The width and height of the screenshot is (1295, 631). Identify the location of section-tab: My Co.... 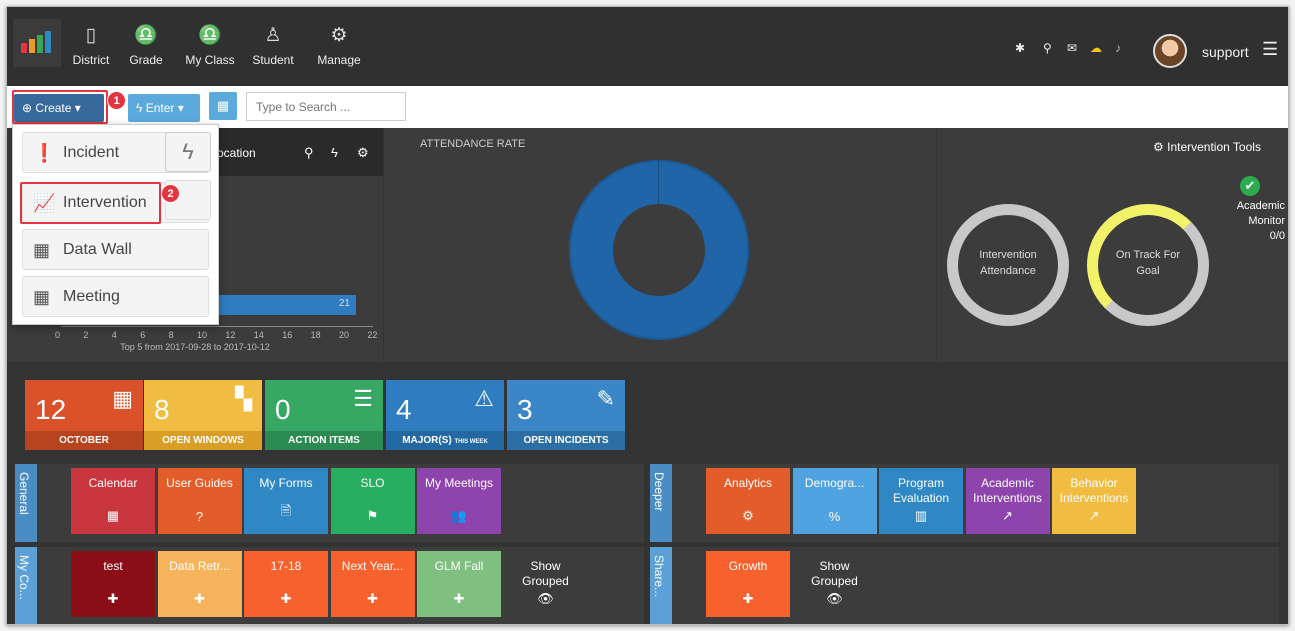
(26, 585).